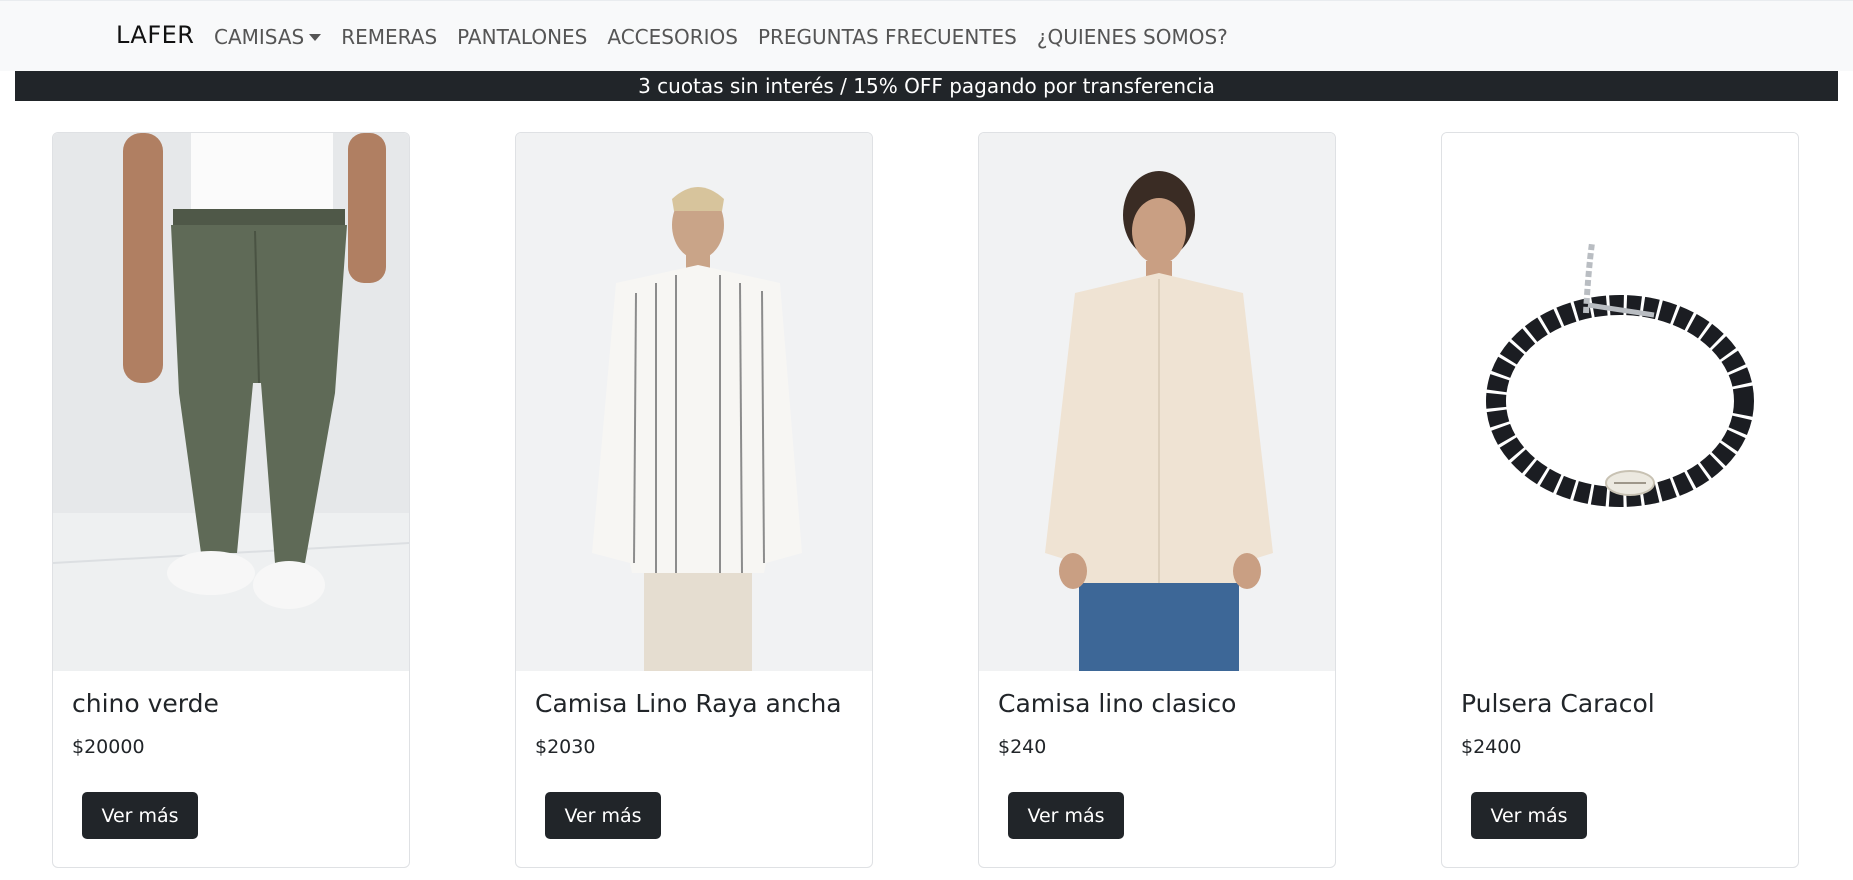 This screenshot has height=880, width=1853. Describe the element at coordinates (688, 703) in the screenshot. I see `product-title: Camisa Lino Raya ancha` at that location.